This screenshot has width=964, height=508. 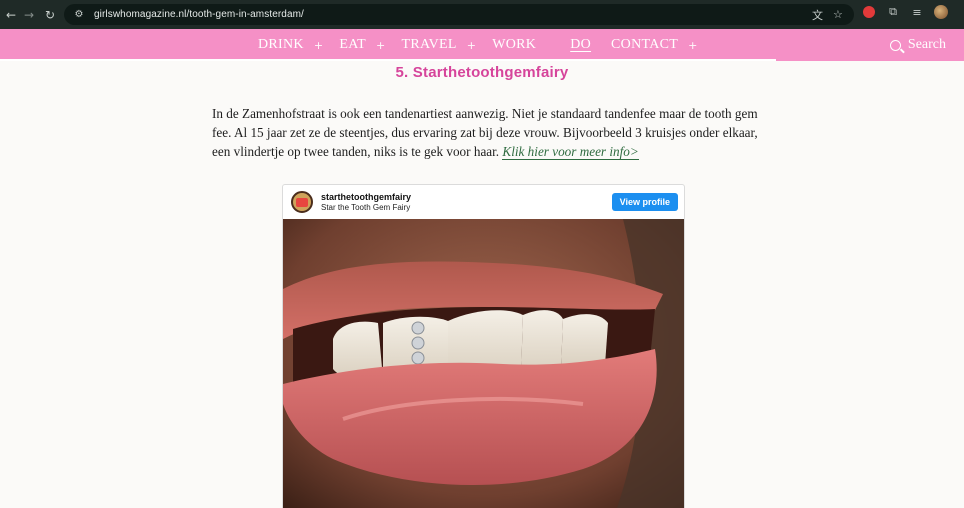 What do you see at coordinates (366, 207) in the screenshot?
I see `embed-full-name: Star the Tooth Gem Fairy` at bounding box center [366, 207].